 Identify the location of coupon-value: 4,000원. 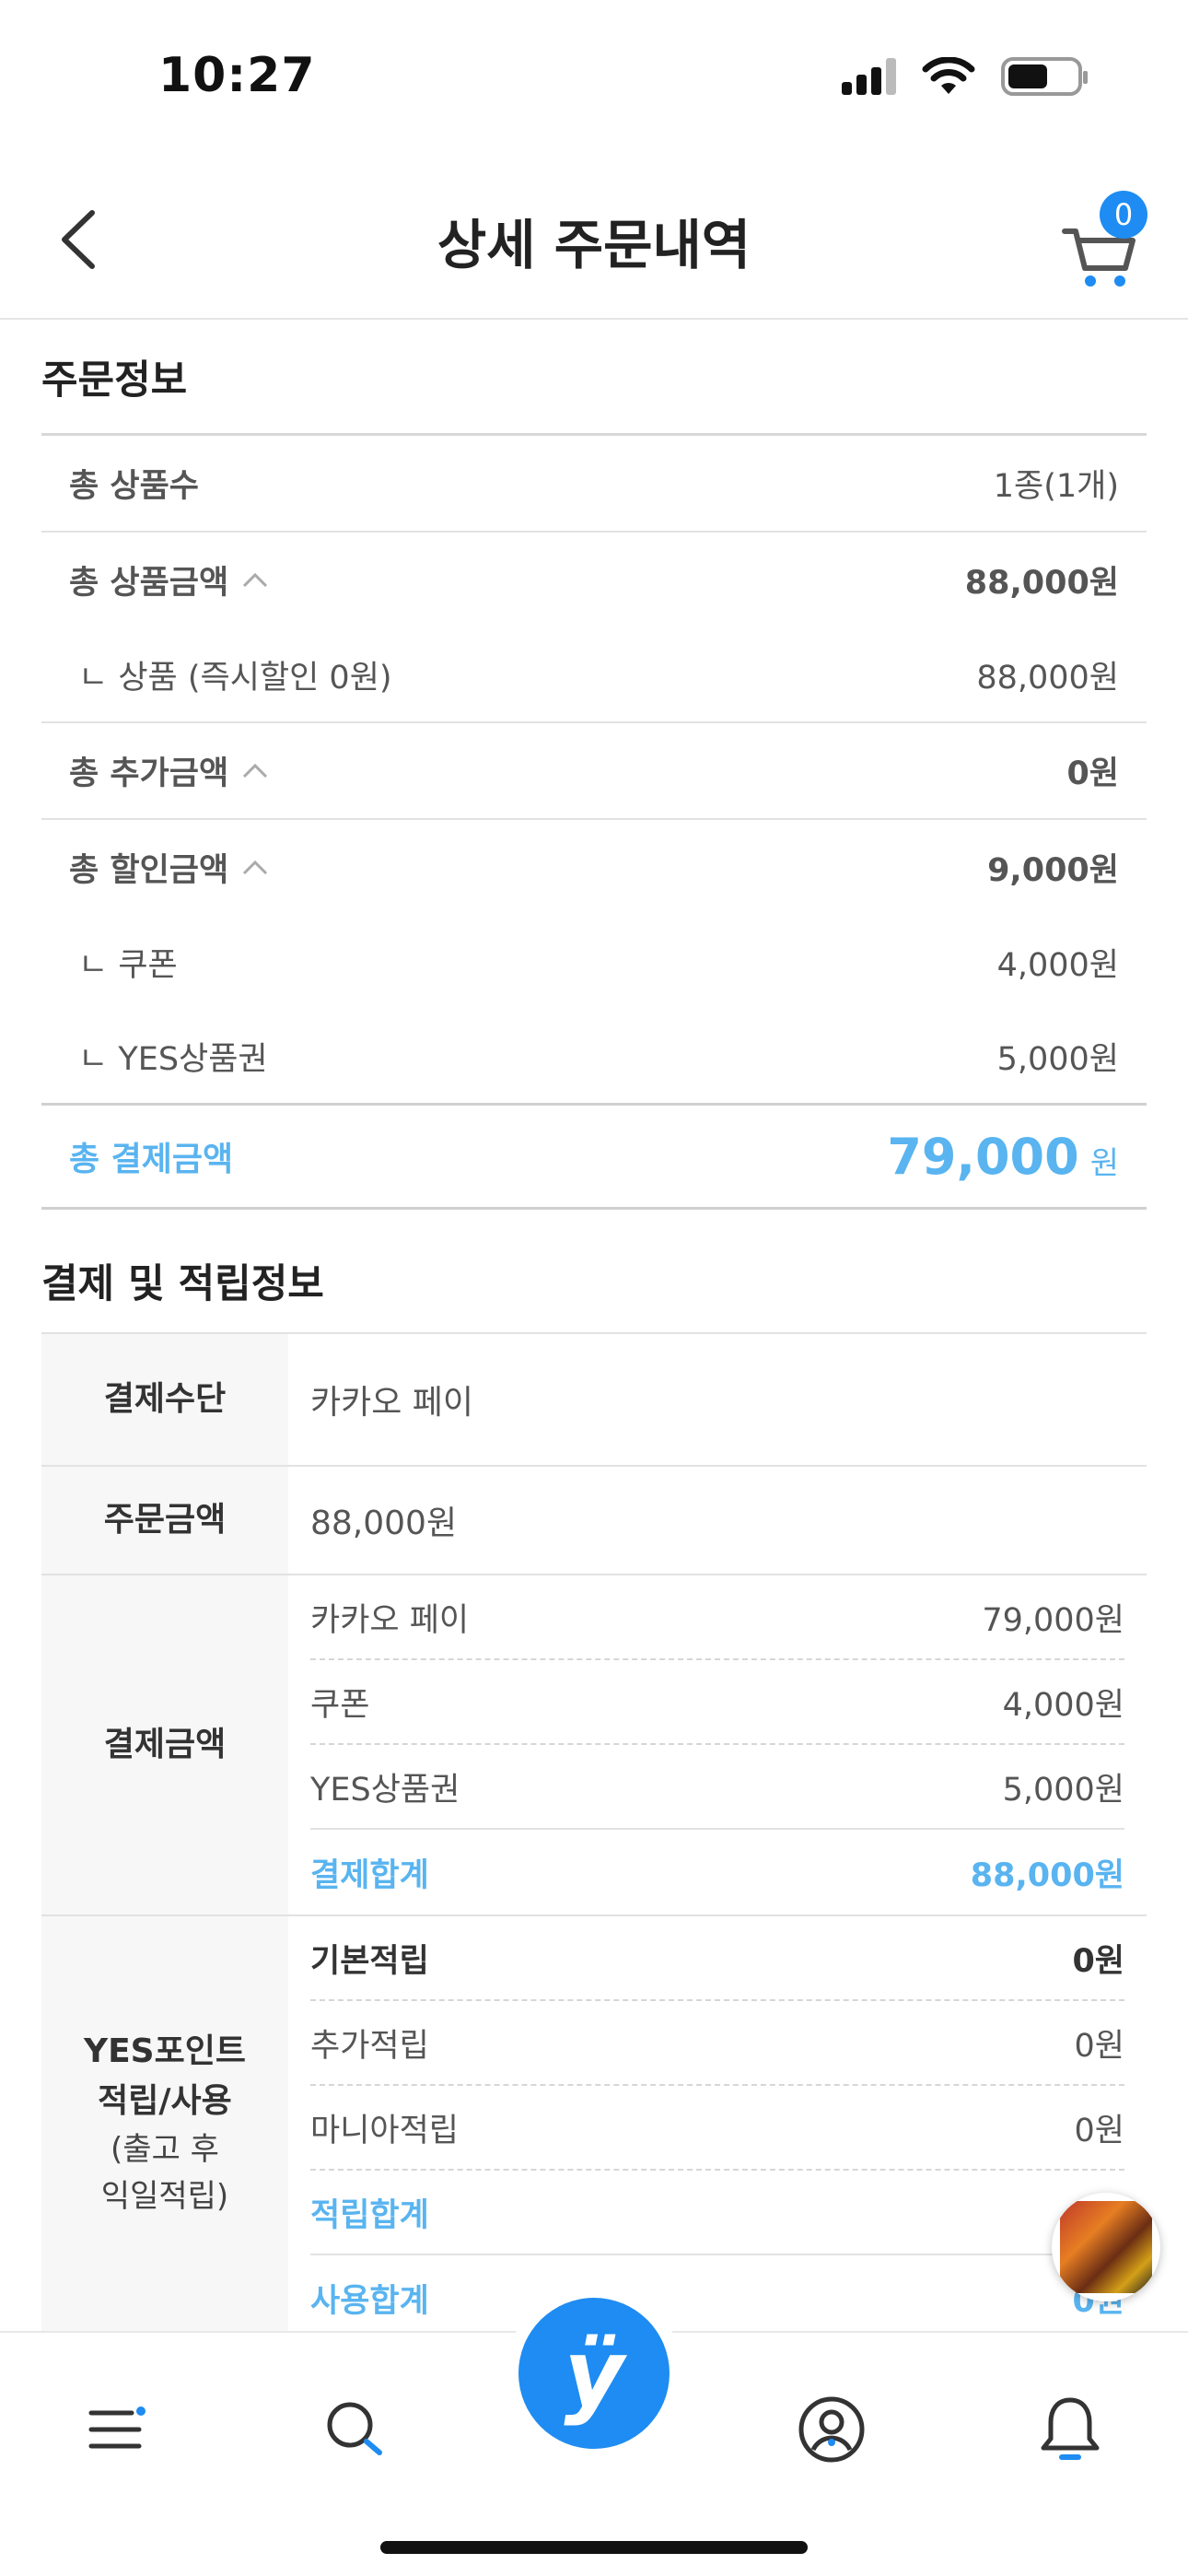
(1057, 965).